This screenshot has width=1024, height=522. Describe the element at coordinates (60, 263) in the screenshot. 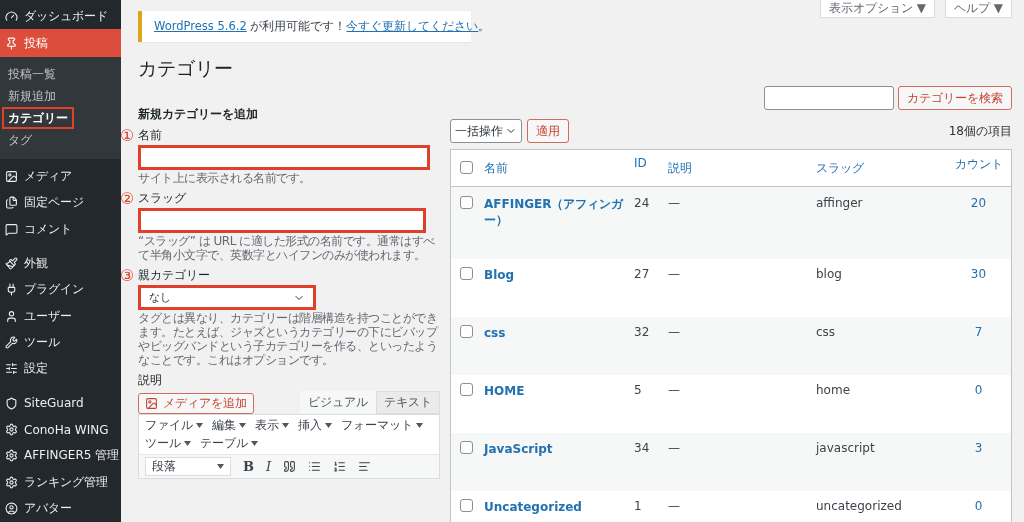

I see `sidebar-item: 外観` at that location.